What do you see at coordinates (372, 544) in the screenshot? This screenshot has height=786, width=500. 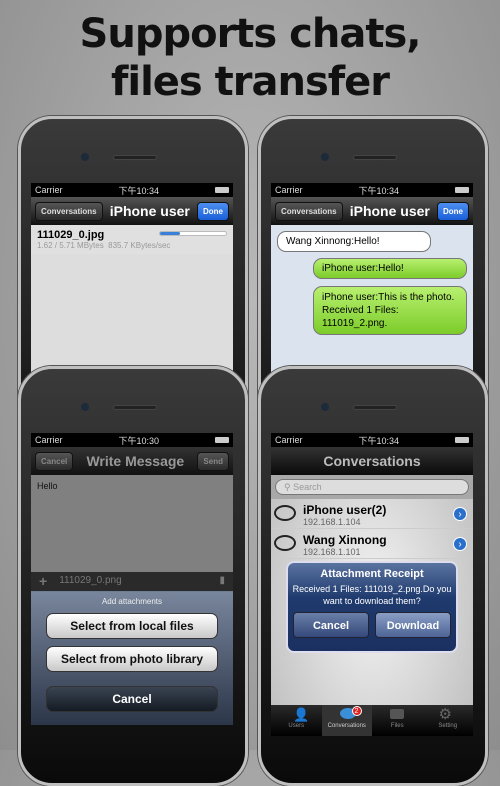 I see `conversation-row: Wang Xinnong 192.168.1.101 ›` at bounding box center [372, 544].